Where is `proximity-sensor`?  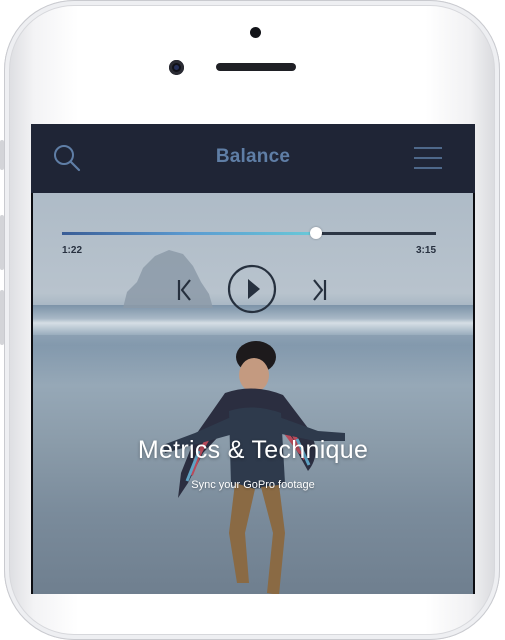 proximity-sensor is located at coordinates (255, 32).